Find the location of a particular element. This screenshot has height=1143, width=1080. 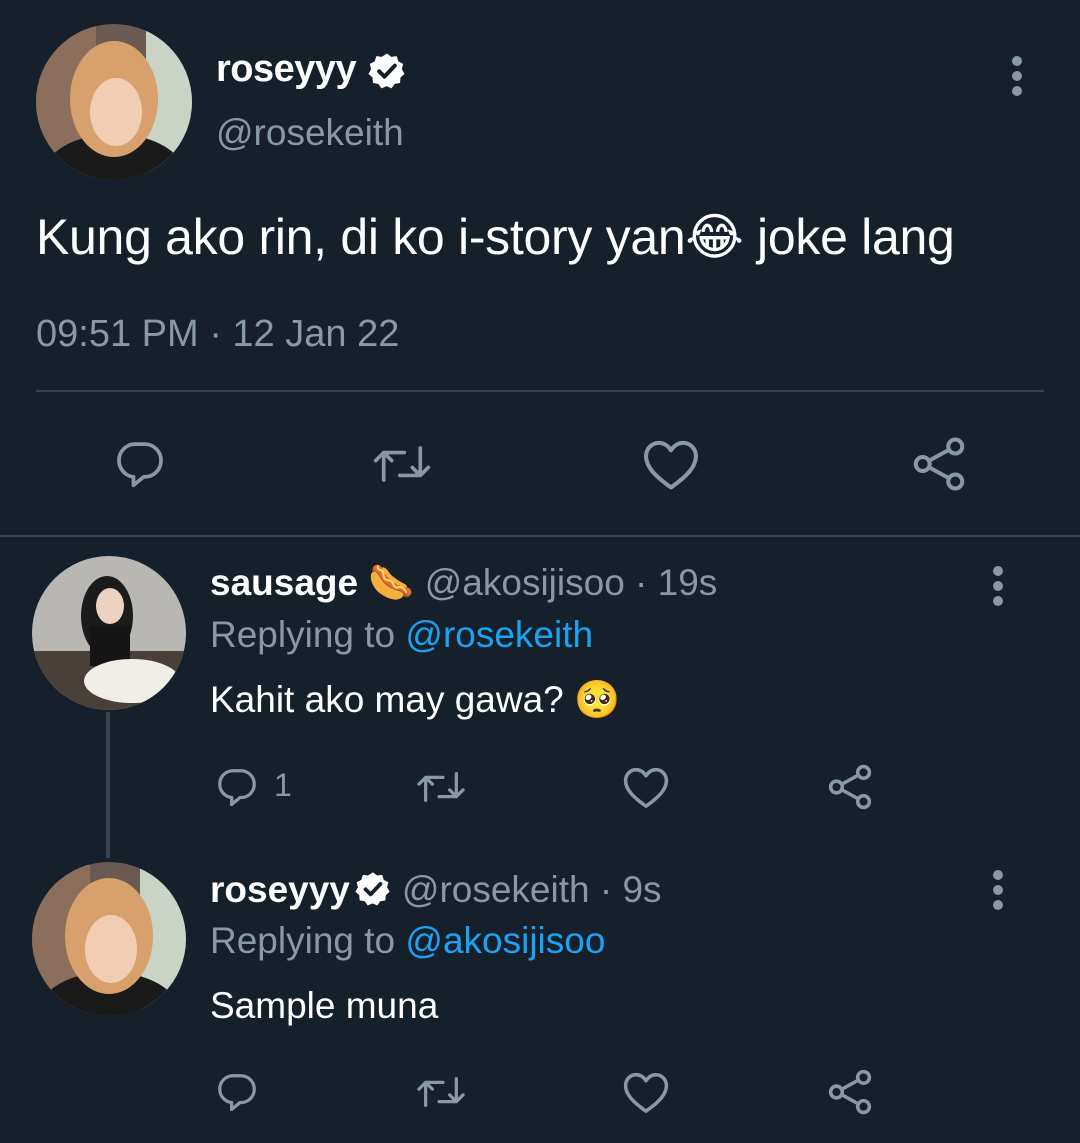

tweet-timestamp: 09:51 PM · 12 Jan 22 is located at coordinates (217, 334).